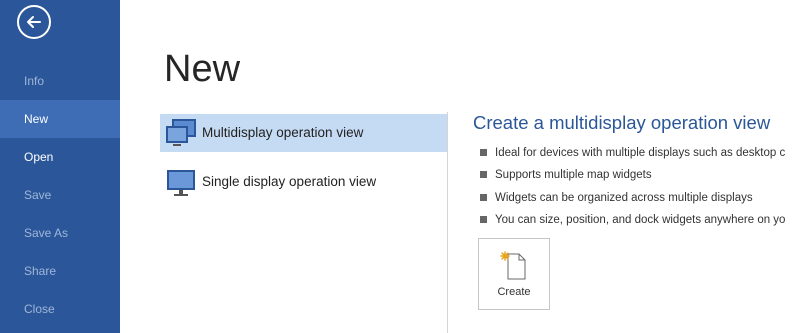  I want to click on arrow-left-icon, so click(34, 22).